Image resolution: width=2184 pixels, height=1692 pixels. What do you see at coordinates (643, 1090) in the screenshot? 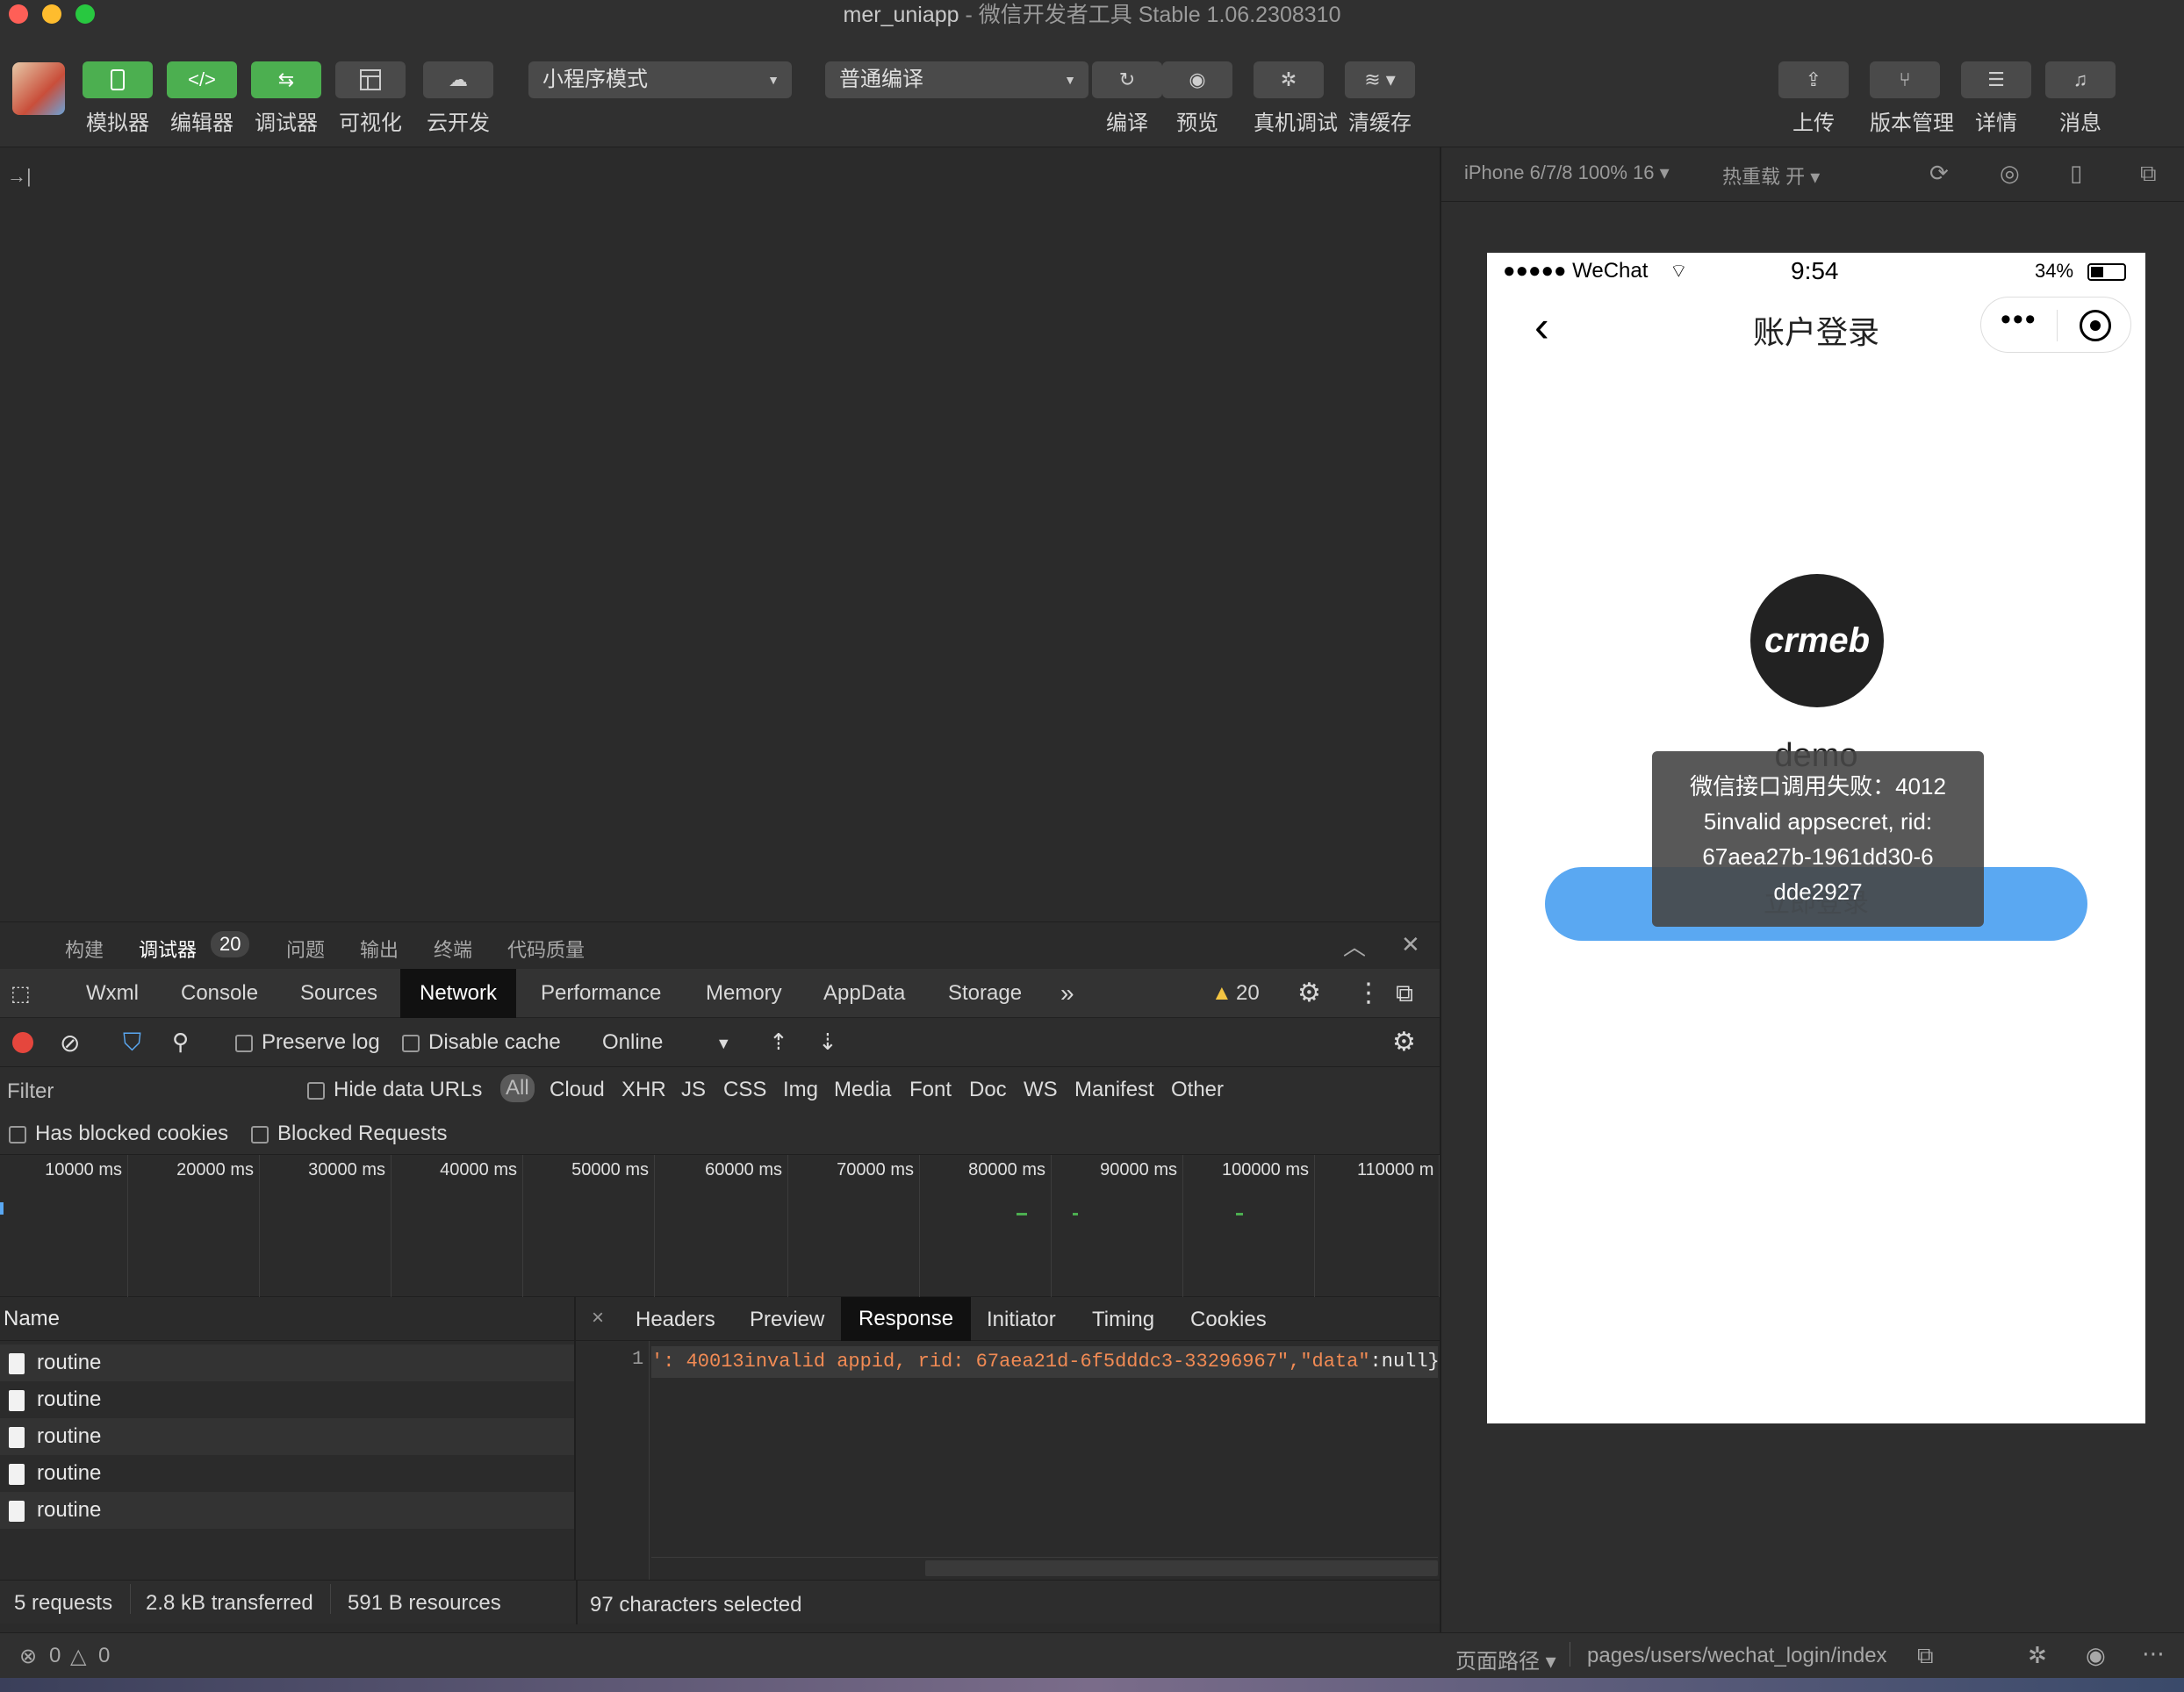
I see `type-xhr: XHR` at bounding box center [643, 1090].